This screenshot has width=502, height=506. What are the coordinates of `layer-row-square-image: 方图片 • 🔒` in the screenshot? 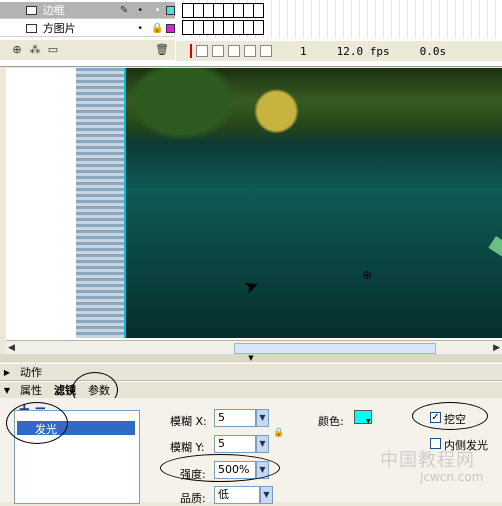 It's located at (87, 28).